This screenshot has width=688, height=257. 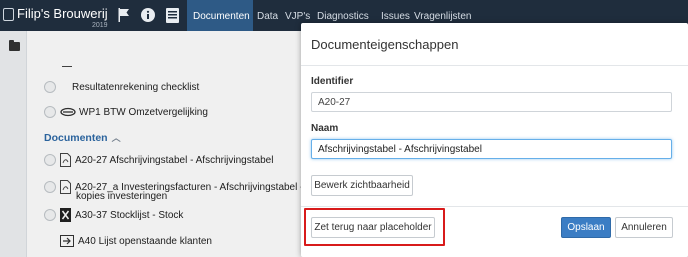 I want to click on folder-user-icon, so click(x=14, y=45).